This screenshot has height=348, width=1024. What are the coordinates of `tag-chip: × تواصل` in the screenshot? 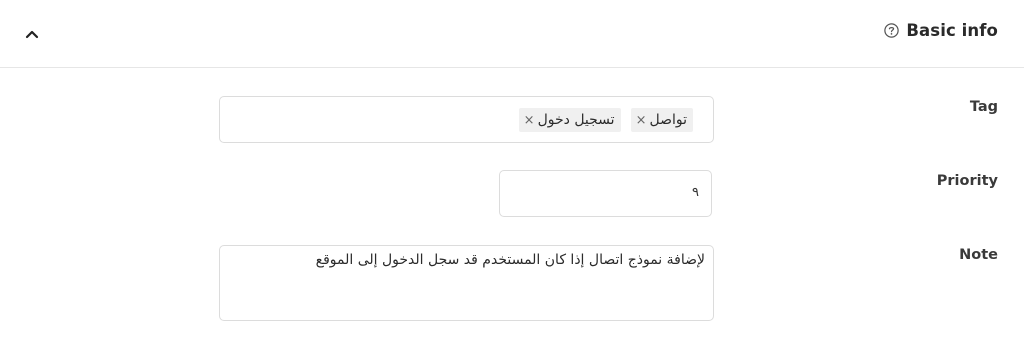 It's located at (661, 120).